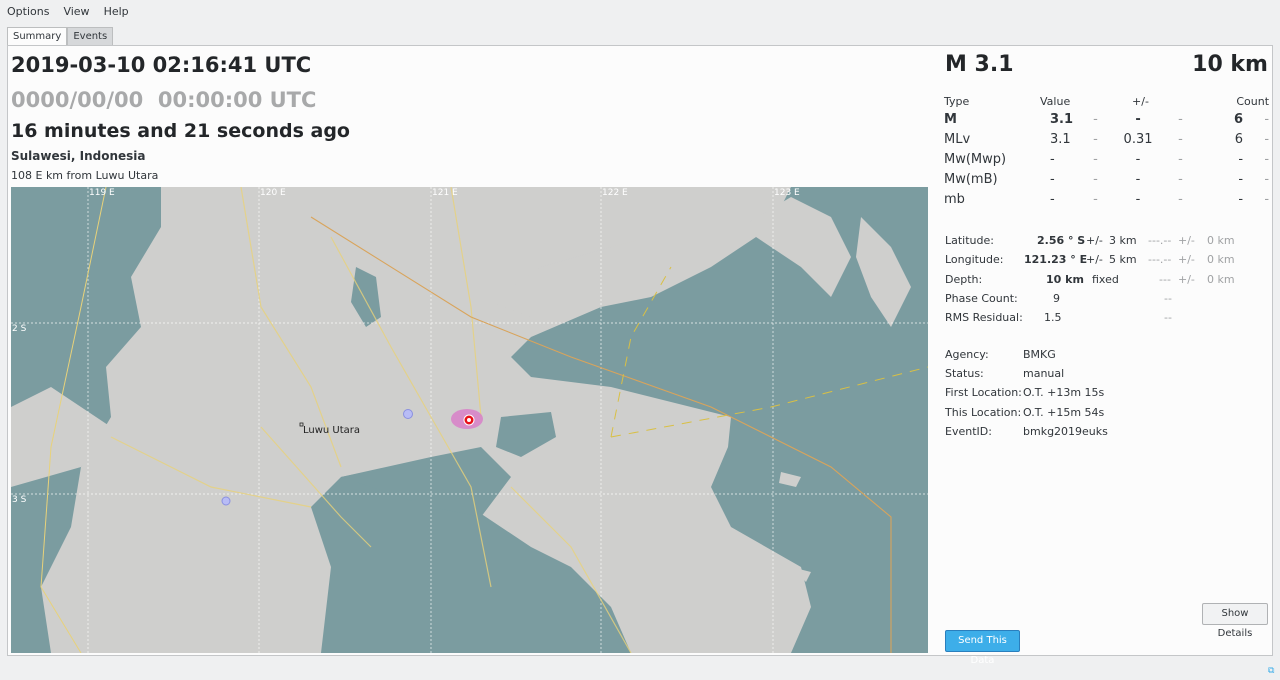 The width and height of the screenshot is (1280, 680). What do you see at coordinates (1106, 199) in the screenshot?
I see `table-row: mb - - - - - -` at bounding box center [1106, 199].